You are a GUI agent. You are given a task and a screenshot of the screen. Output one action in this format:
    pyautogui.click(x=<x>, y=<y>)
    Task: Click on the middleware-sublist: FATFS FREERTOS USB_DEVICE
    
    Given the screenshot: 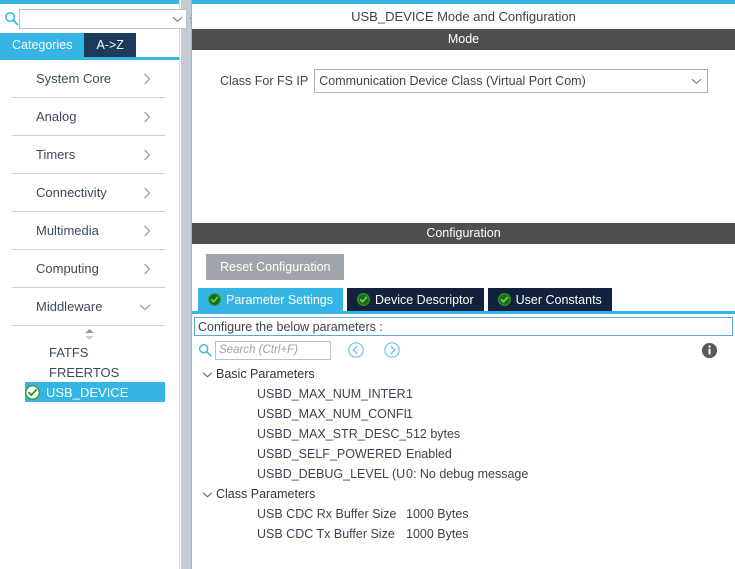 What is the action you would take?
    pyautogui.click(x=89, y=372)
    